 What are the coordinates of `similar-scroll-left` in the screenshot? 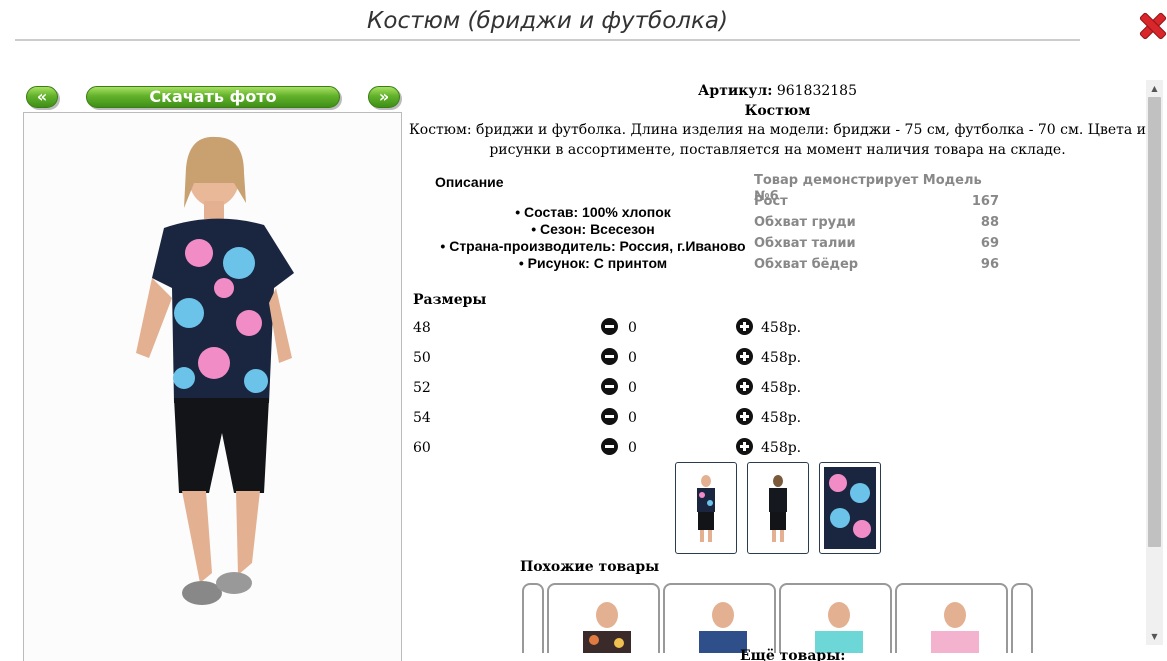 It's located at (533, 618).